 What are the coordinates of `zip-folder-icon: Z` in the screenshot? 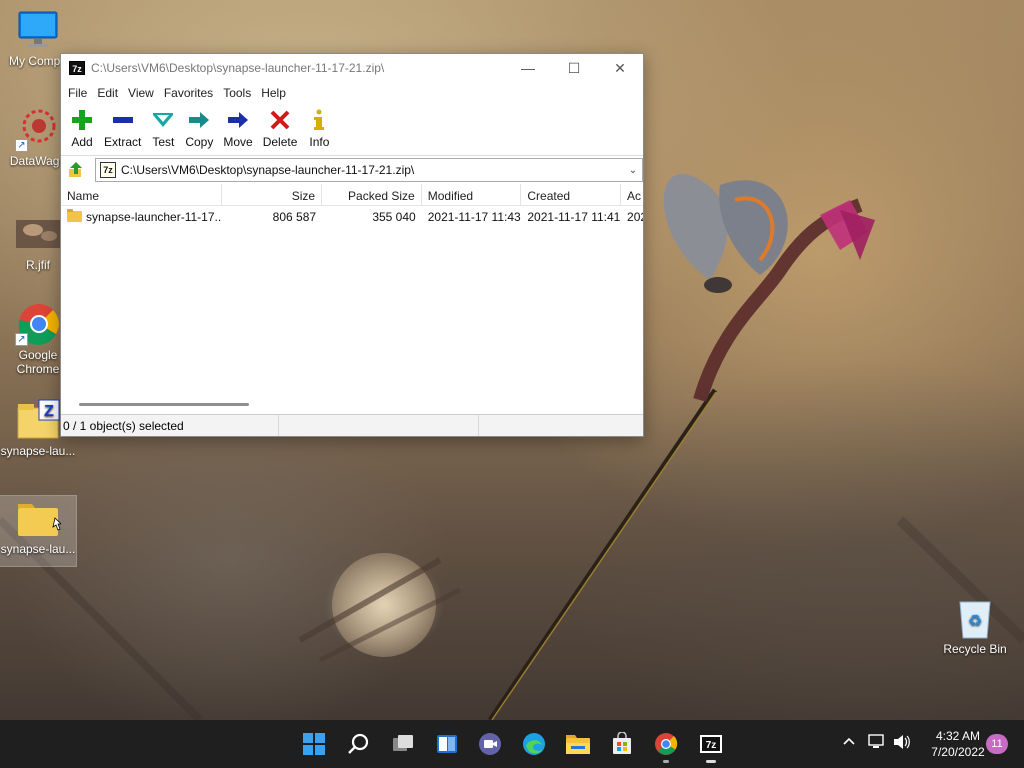 It's located at (38, 420).